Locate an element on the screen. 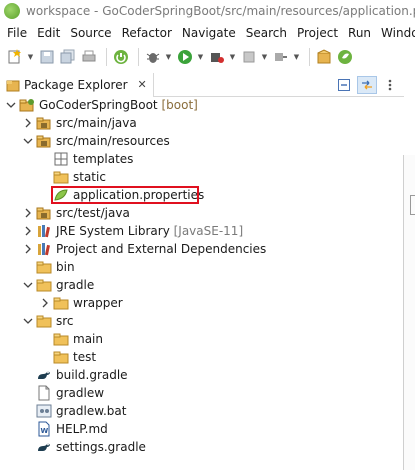  spring-boot-icon is located at coordinates (121, 57).